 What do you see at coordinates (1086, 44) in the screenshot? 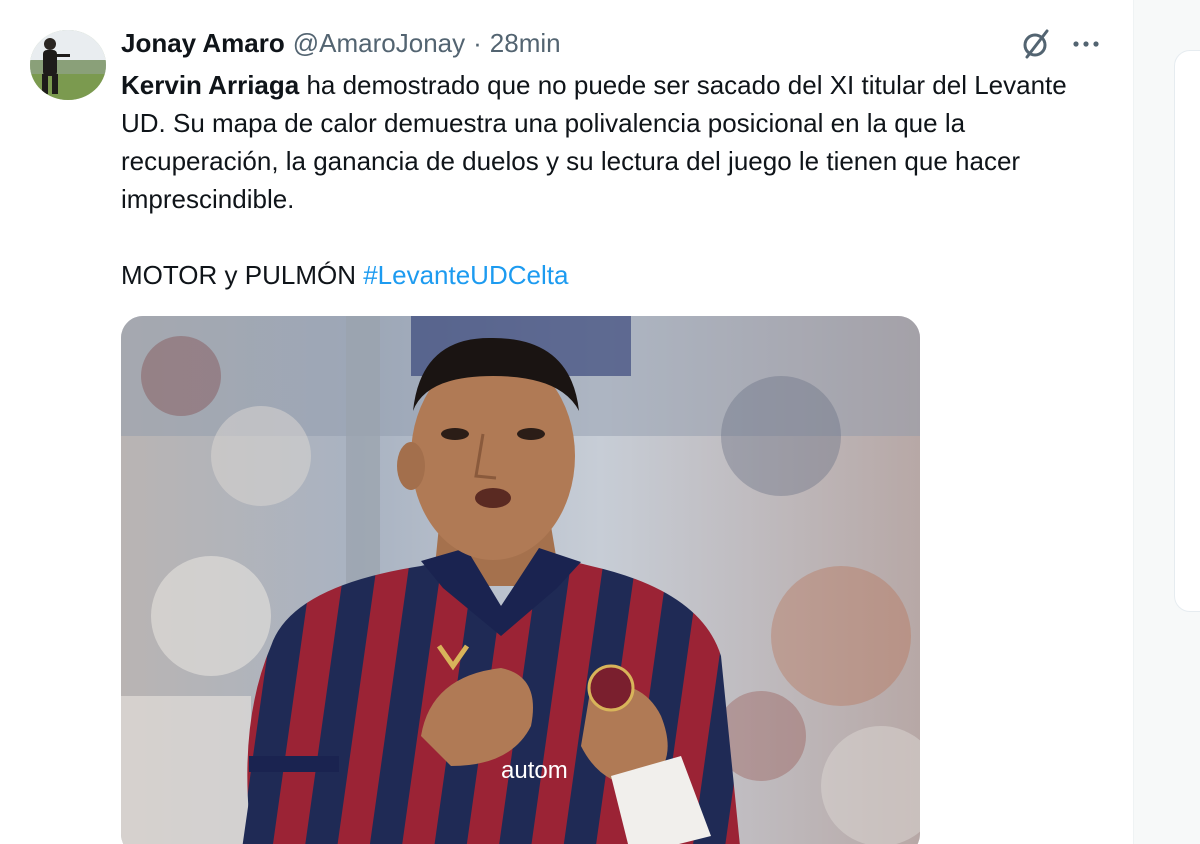
I see `more-dots-icon` at bounding box center [1086, 44].